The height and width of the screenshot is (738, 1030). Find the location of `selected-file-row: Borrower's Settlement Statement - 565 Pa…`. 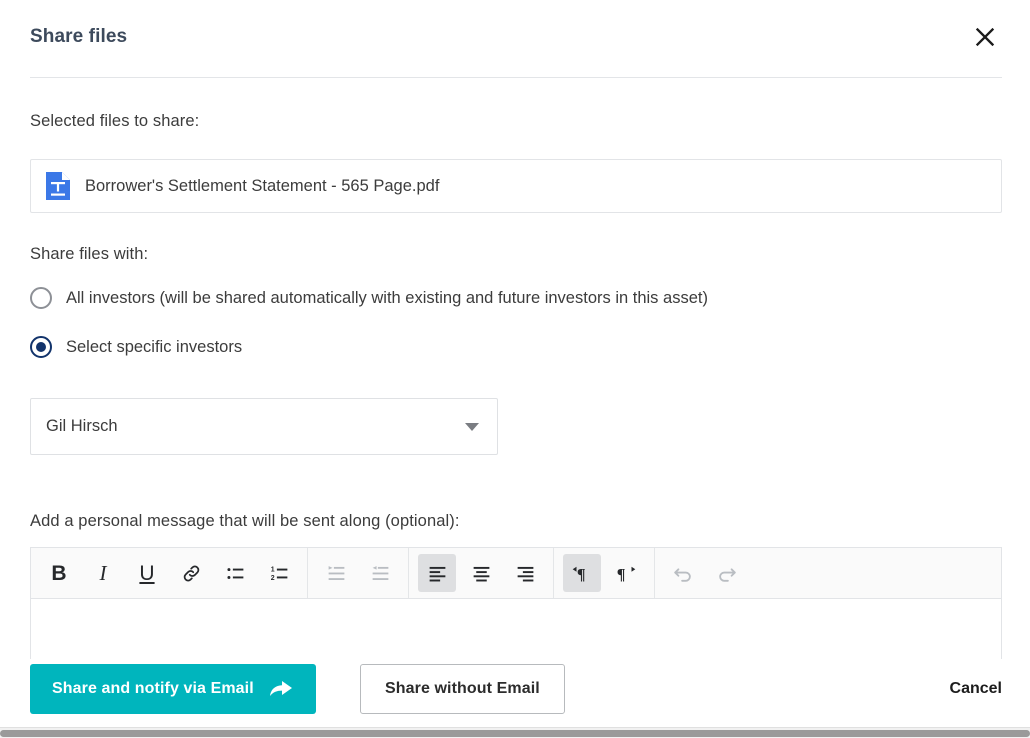

selected-file-row: Borrower's Settlement Statement - 565 Pa… is located at coordinates (516, 186).